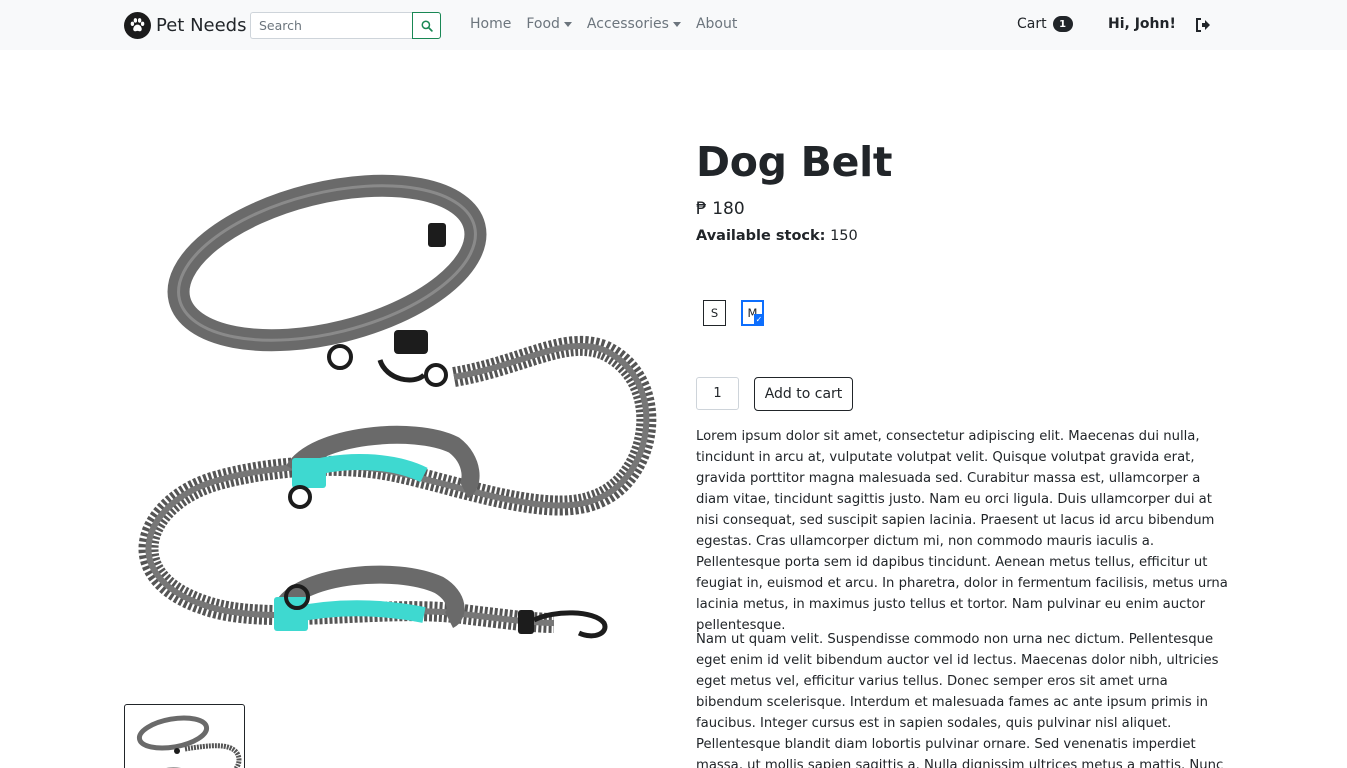 The image size is (1347, 768). What do you see at coordinates (543, 24) in the screenshot?
I see `nav-food-label: Food` at bounding box center [543, 24].